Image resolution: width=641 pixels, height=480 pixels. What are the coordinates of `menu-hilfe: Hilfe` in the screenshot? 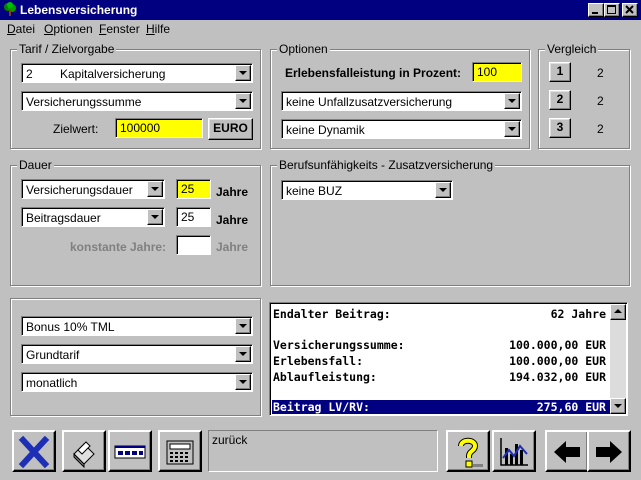 It's located at (158, 29).